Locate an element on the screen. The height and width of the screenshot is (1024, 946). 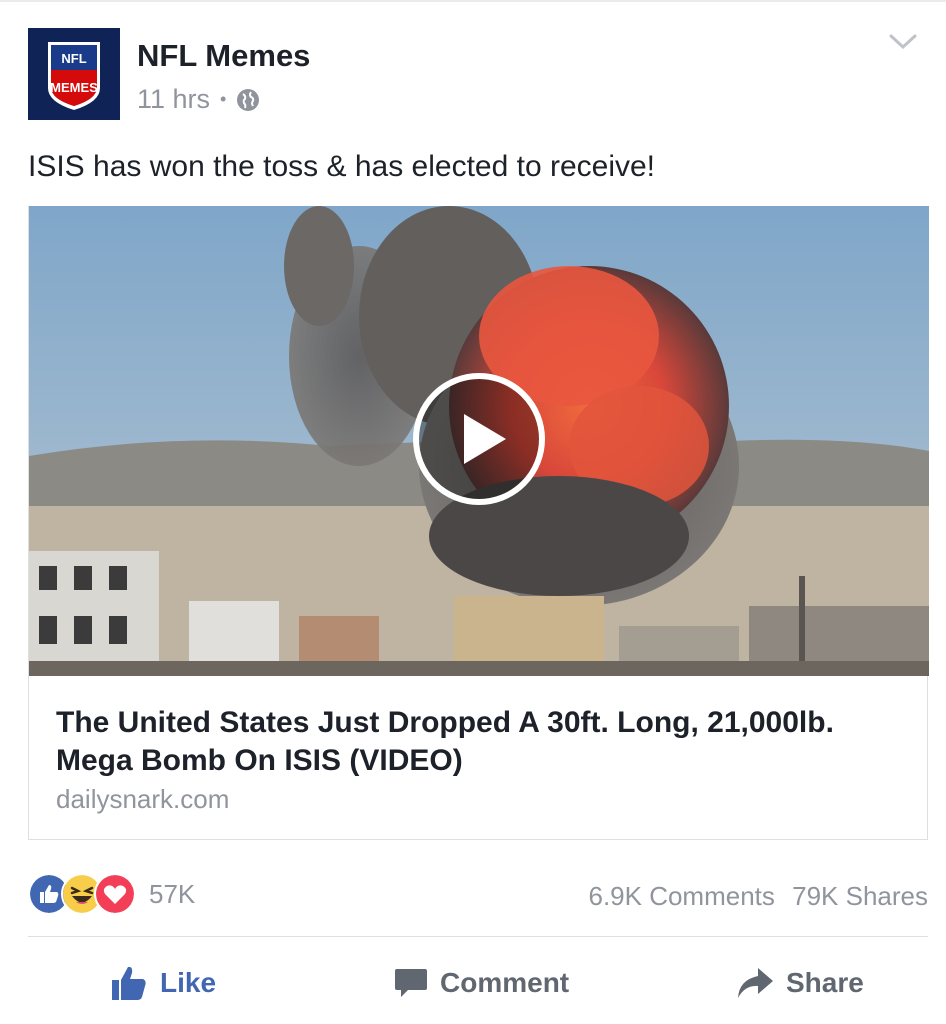
post-actions: Like Comment Share is located at coordinates (478, 983).